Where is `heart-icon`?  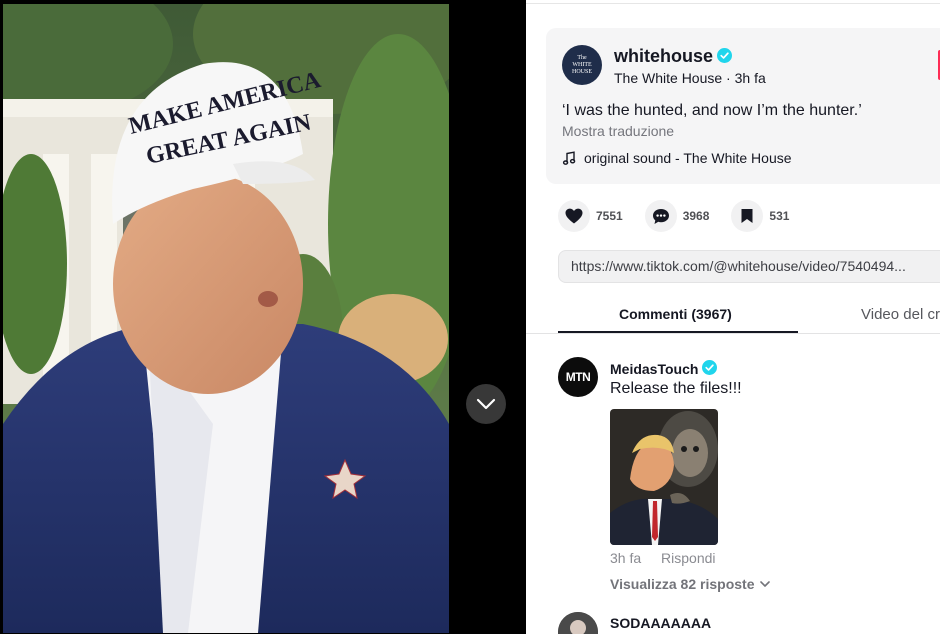 heart-icon is located at coordinates (574, 216).